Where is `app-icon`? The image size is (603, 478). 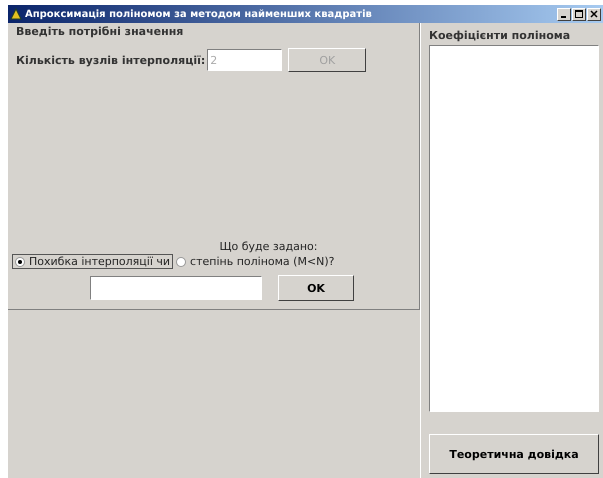 app-icon is located at coordinates (16, 14).